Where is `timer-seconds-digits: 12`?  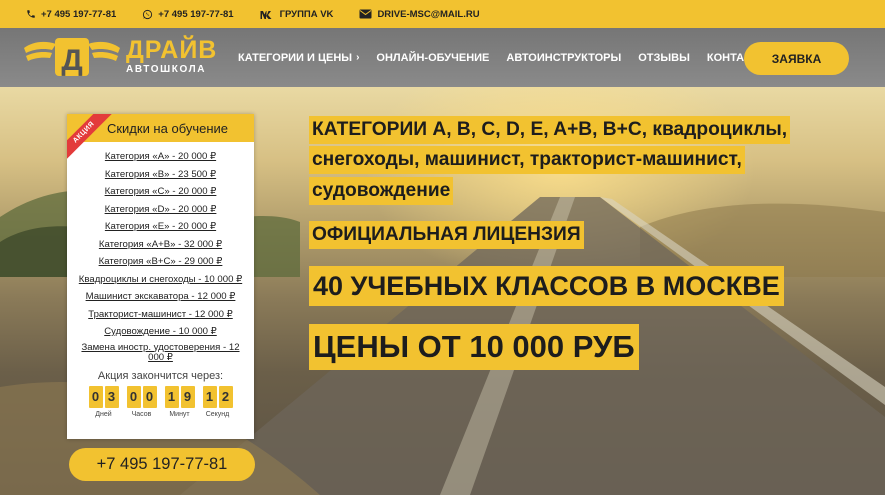
timer-seconds-digits: 12 is located at coordinates (218, 396).